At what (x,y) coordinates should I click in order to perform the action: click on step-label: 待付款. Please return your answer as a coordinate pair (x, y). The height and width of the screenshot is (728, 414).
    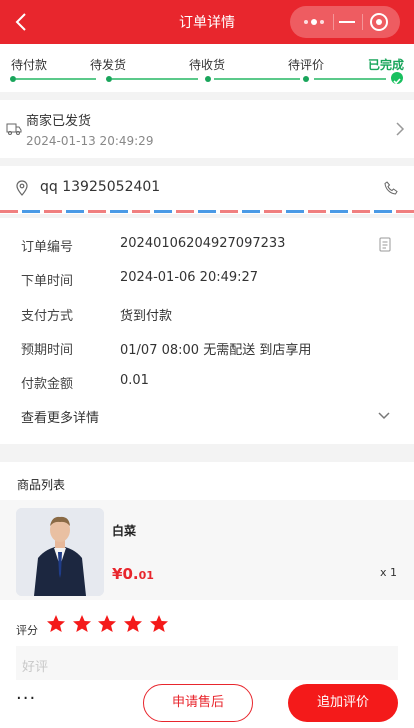
    Looking at the image, I should click on (29, 65).